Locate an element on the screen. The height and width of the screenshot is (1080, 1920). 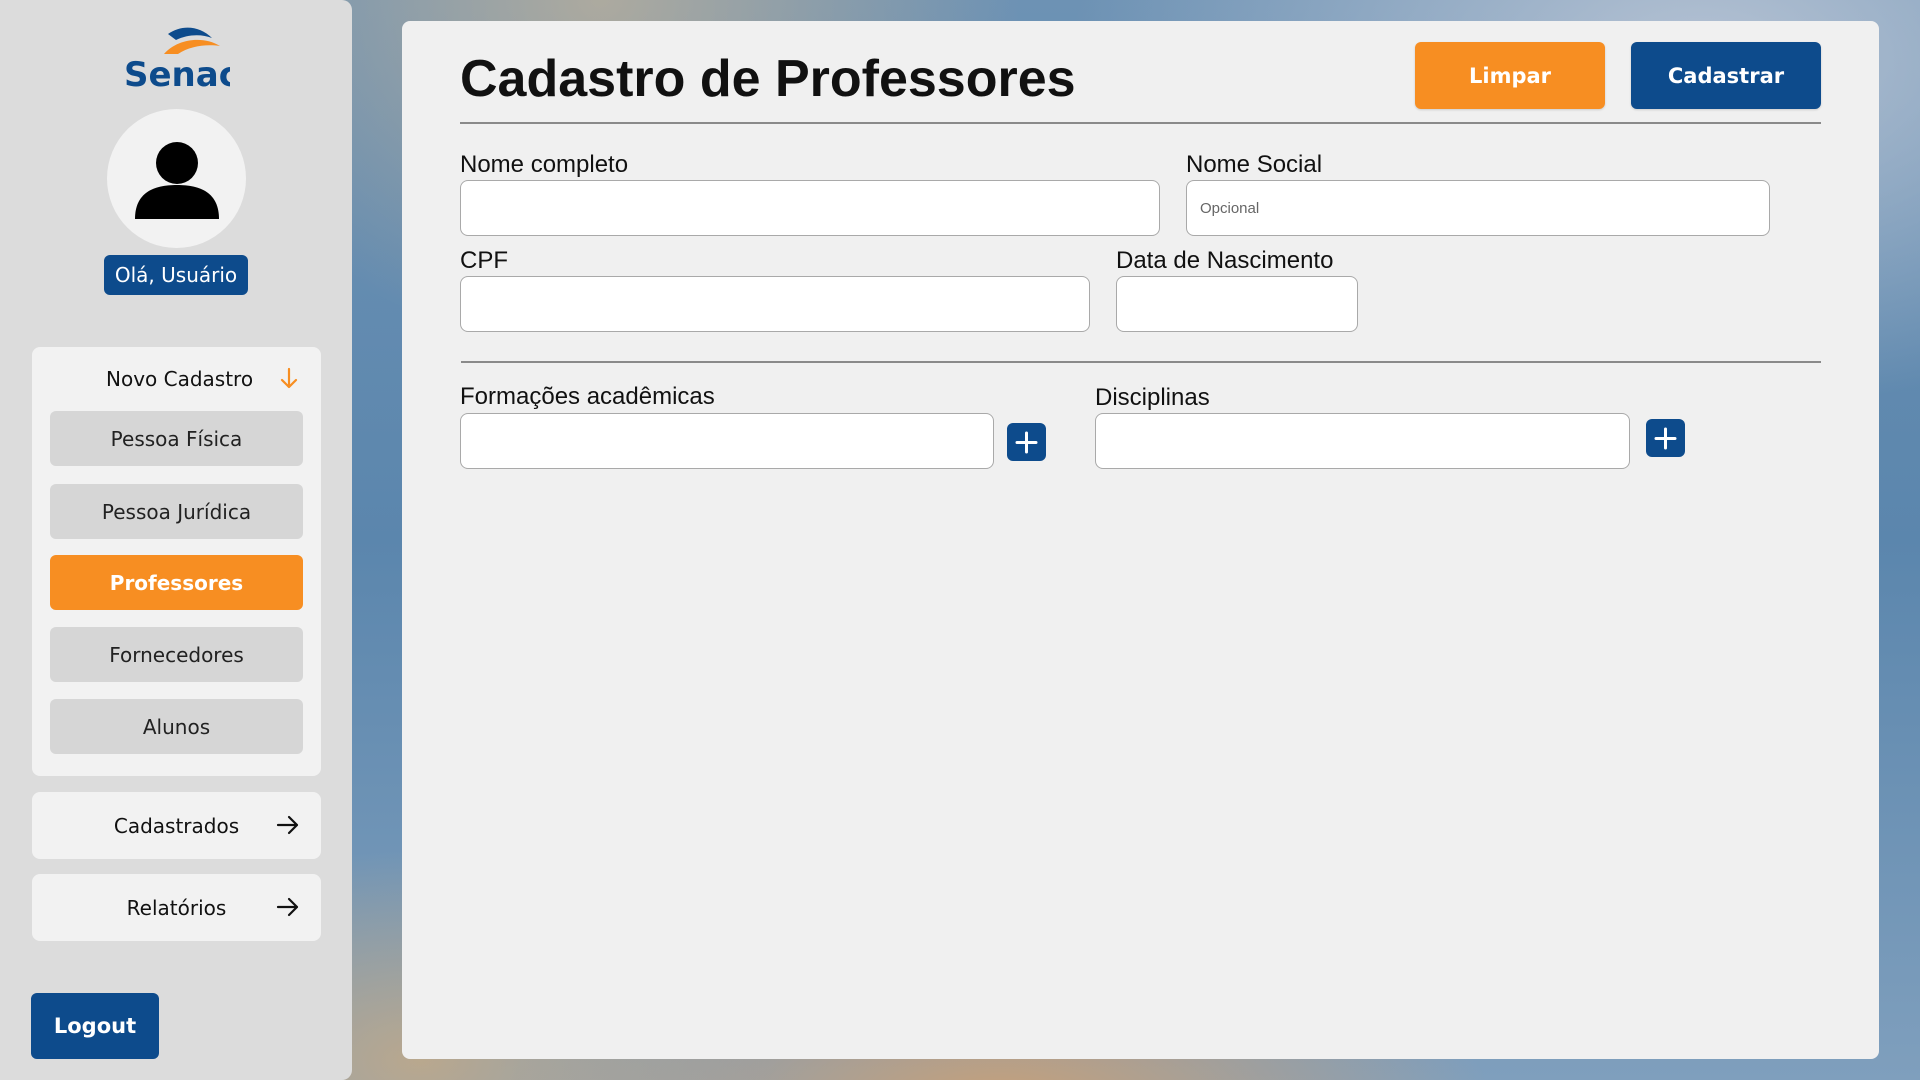
nav-registered: Cadastrados is located at coordinates (176, 825).